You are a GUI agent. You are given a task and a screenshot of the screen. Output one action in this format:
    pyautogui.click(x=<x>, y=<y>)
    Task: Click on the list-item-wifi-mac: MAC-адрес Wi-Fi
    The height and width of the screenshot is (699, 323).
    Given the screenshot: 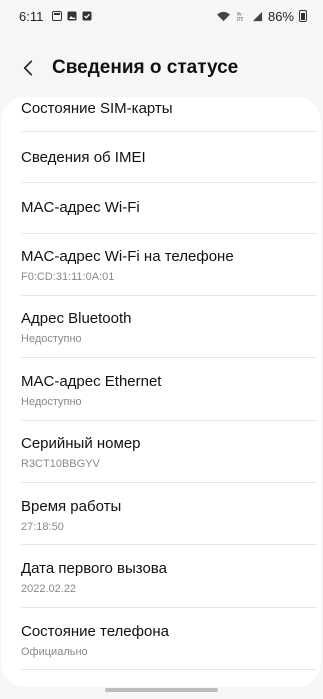 What is the action you would take?
    pyautogui.click(x=161, y=208)
    